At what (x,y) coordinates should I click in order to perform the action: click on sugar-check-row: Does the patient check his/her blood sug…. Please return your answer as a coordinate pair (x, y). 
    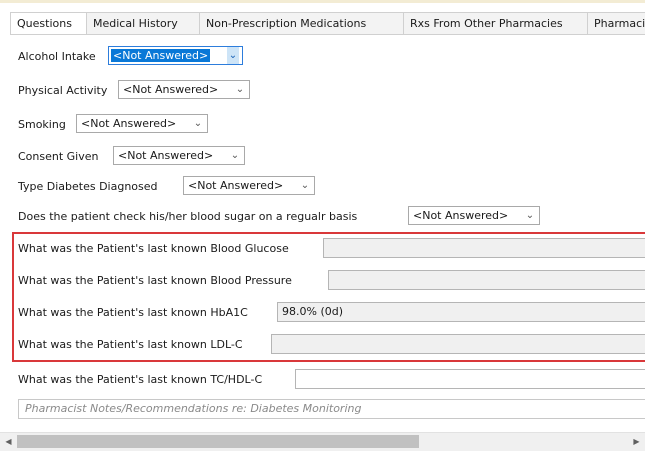
    Looking at the image, I should click on (298, 217).